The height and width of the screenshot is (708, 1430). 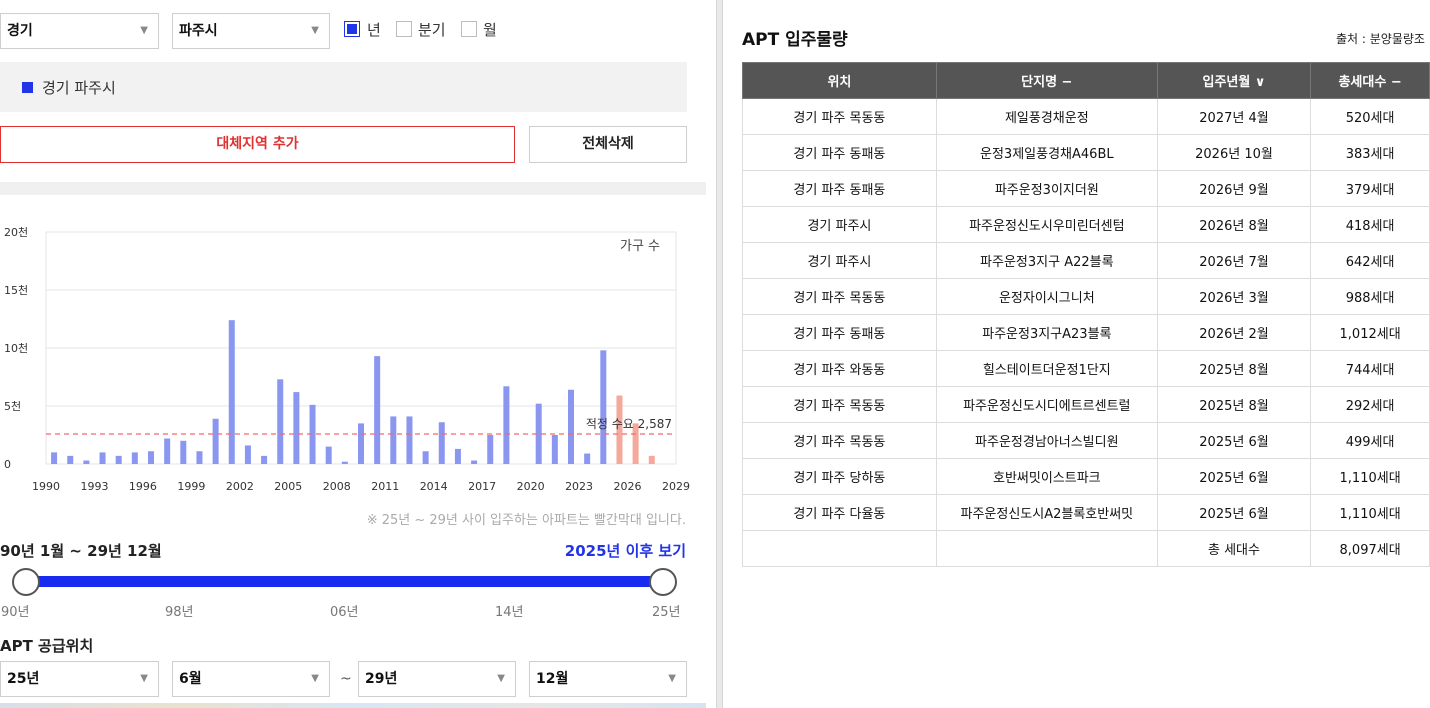 What do you see at coordinates (257, 144) in the screenshot?
I see `add-region-button: 대체지역 추가` at bounding box center [257, 144].